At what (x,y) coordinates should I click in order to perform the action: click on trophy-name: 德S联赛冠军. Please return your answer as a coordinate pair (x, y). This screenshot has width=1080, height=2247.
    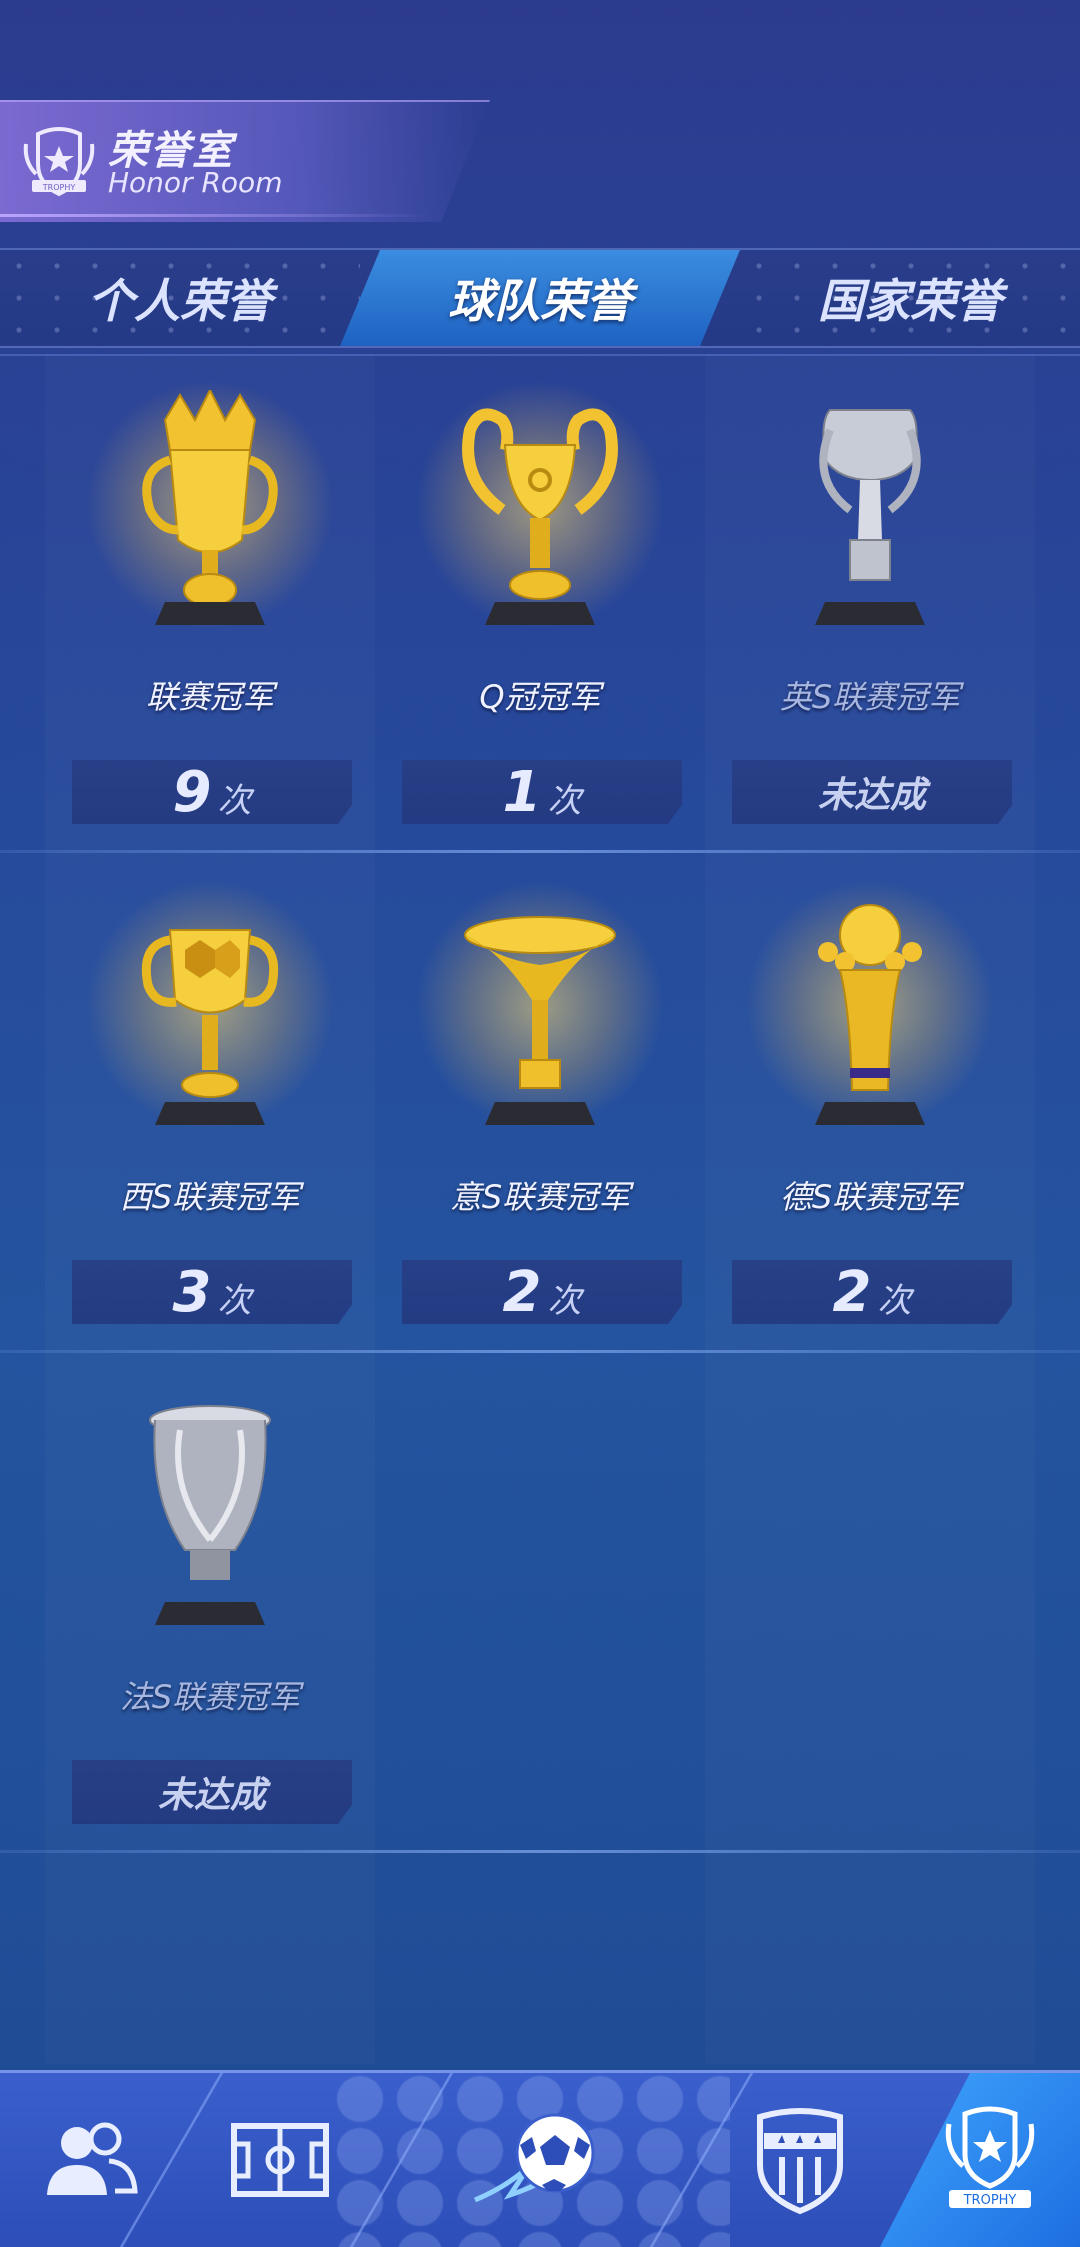
    Looking at the image, I should click on (870, 1197).